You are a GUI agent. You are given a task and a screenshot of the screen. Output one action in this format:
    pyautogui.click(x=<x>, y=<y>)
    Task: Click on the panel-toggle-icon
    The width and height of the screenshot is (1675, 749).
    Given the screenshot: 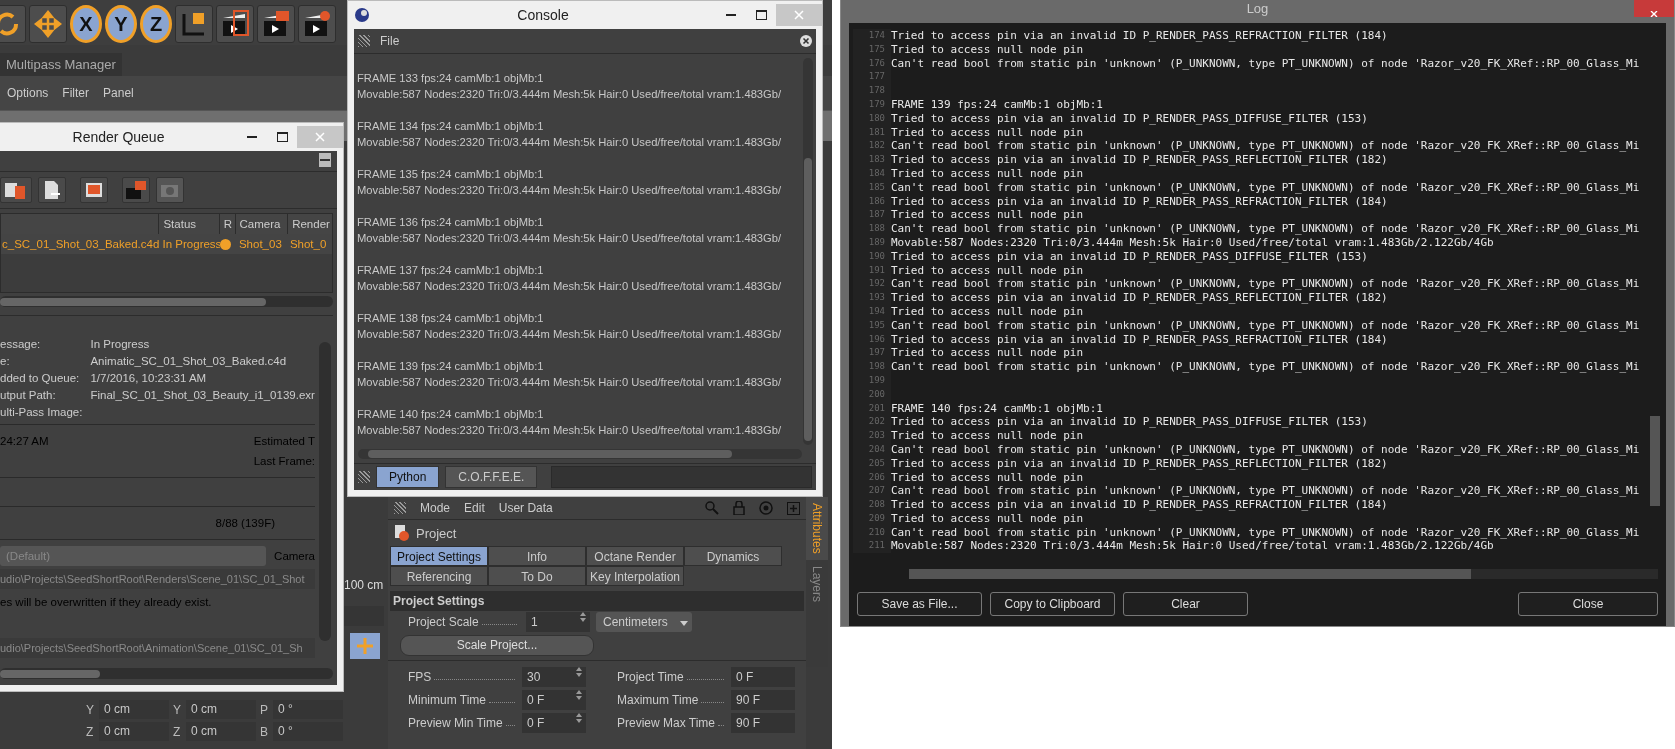 What is the action you would take?
    pyautogui.click(x=325, y=160)
    